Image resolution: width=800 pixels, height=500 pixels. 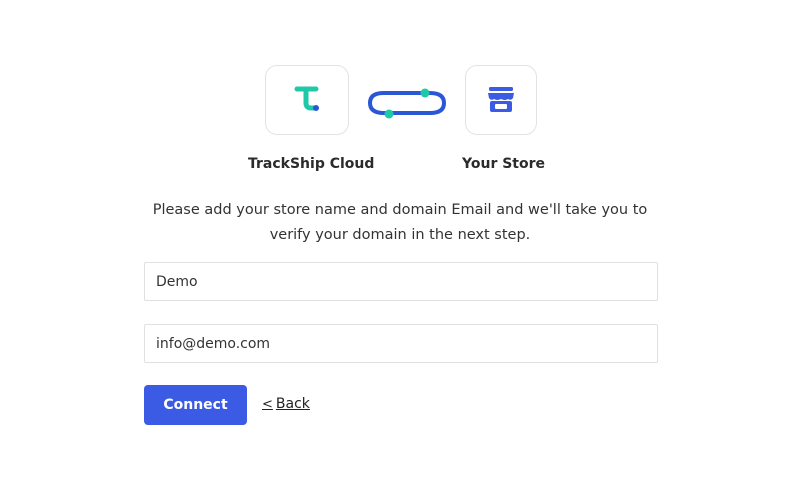 What do you see at coordinates (401, 343) in the screenshot?
I see `email-input` at bounding box center [401, 343].